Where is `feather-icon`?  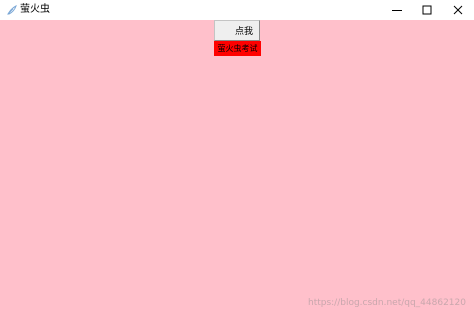 feather-icon is located at coordinates (12, 10).